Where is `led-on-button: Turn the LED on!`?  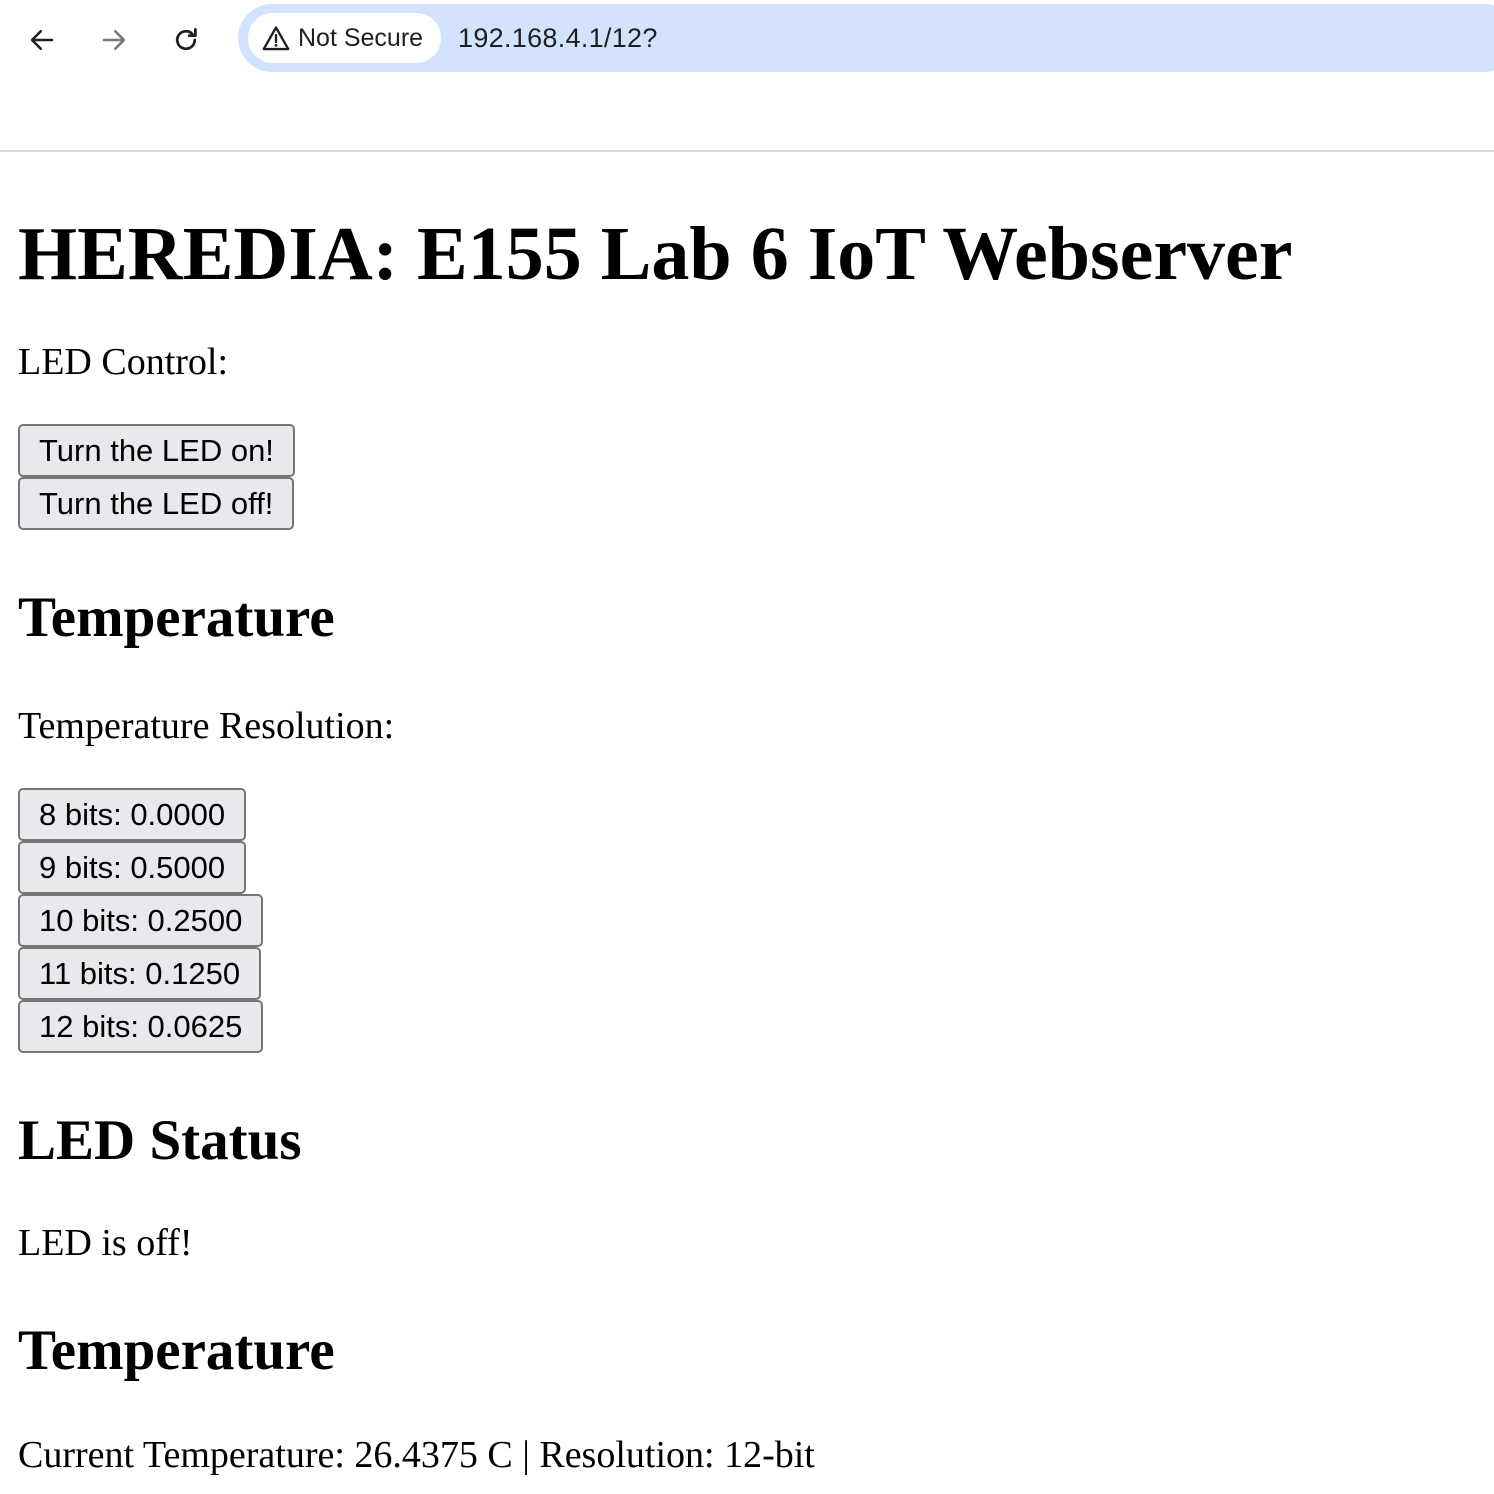
led-on-button: Turn the LED on! is located at coordinates (156, 450).